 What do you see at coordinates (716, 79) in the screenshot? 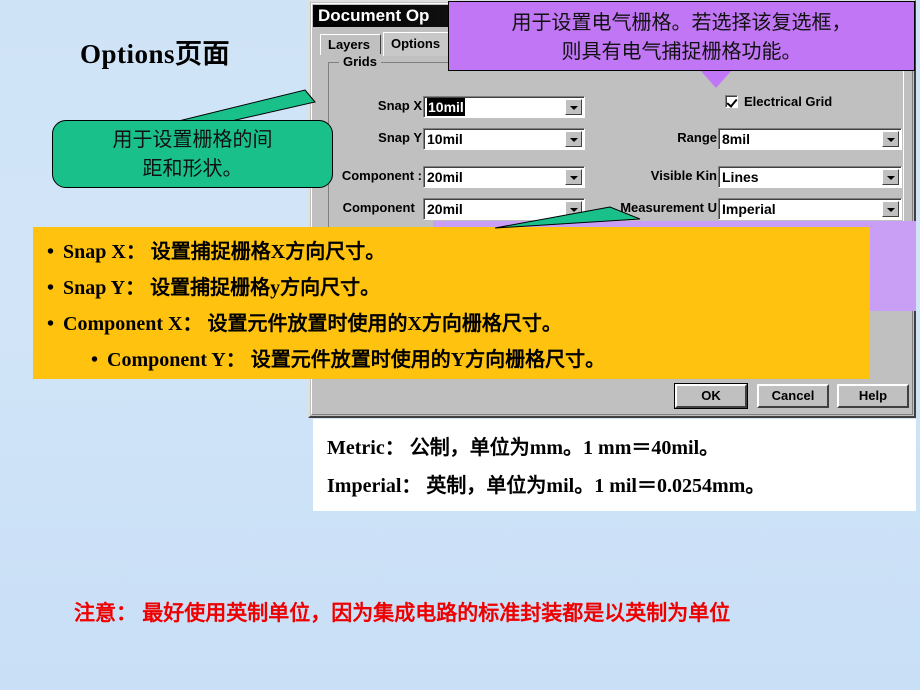
I see `purple-callout-tail` at bounding box center [716, 79].